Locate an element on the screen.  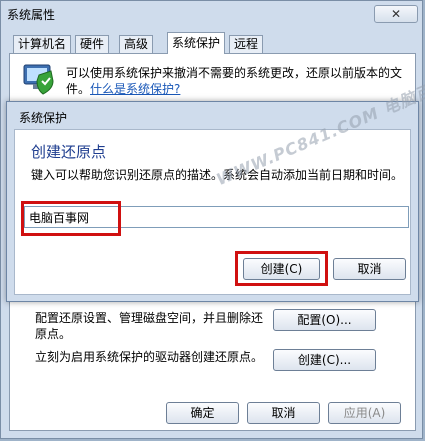
dialog-title: 系统保护 is located at coordinates (43, 118).